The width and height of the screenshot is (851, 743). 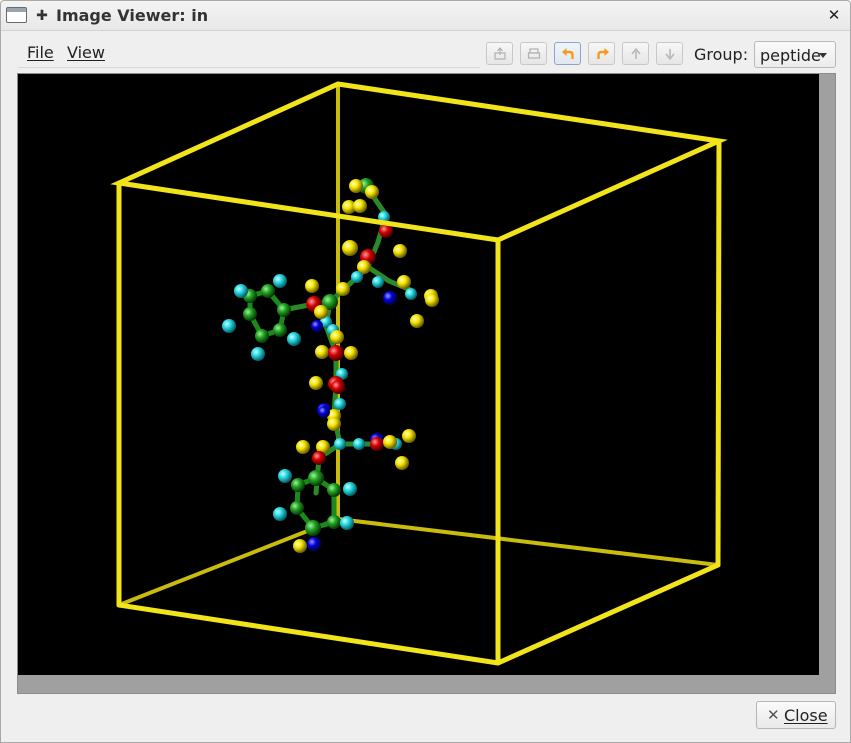 I want to click on export-icon, so click(x=500, y=53).